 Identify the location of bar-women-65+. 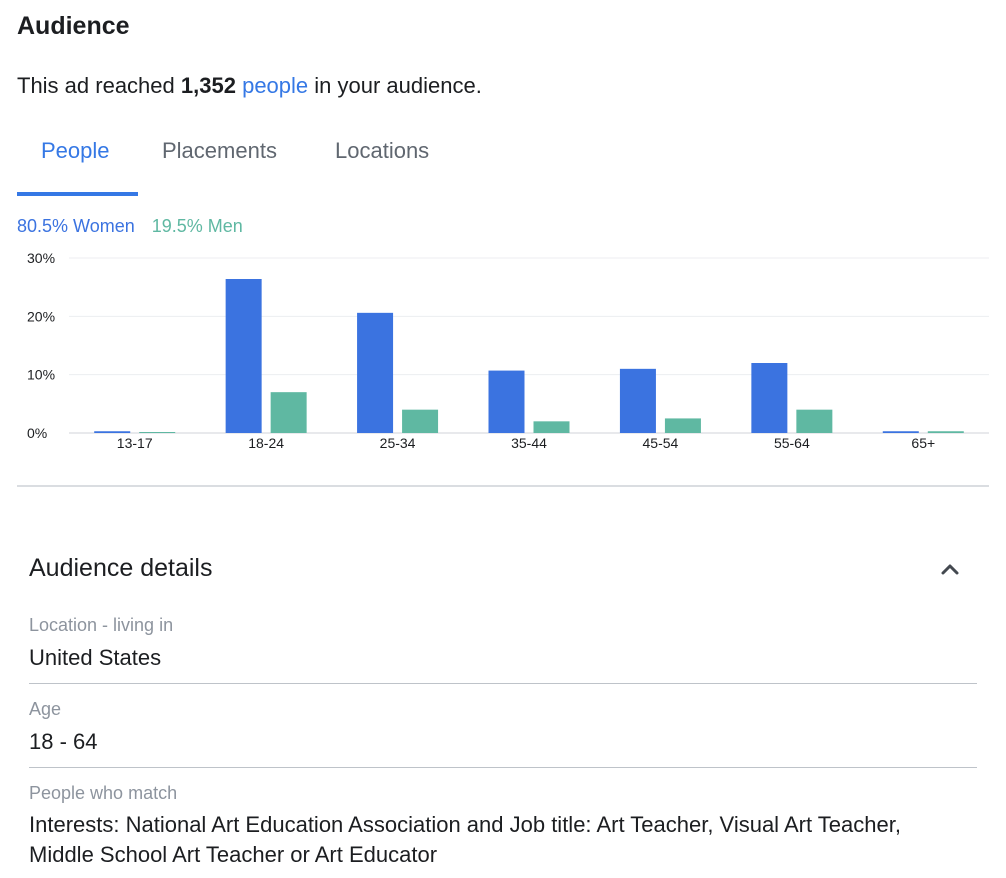
(900, 432).